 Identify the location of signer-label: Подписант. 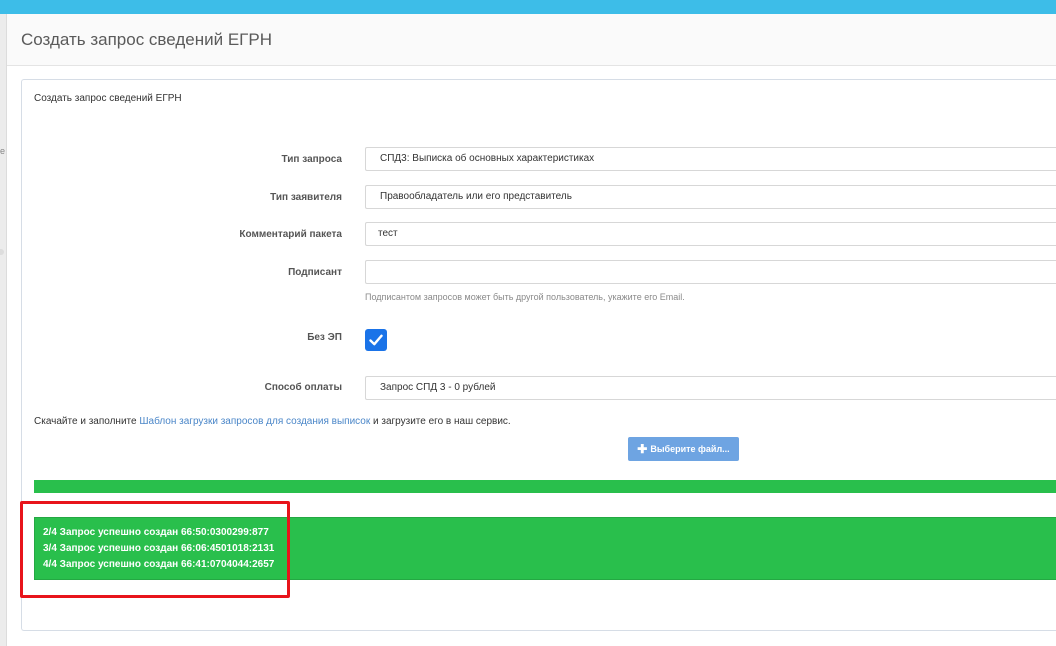
(315, 272).